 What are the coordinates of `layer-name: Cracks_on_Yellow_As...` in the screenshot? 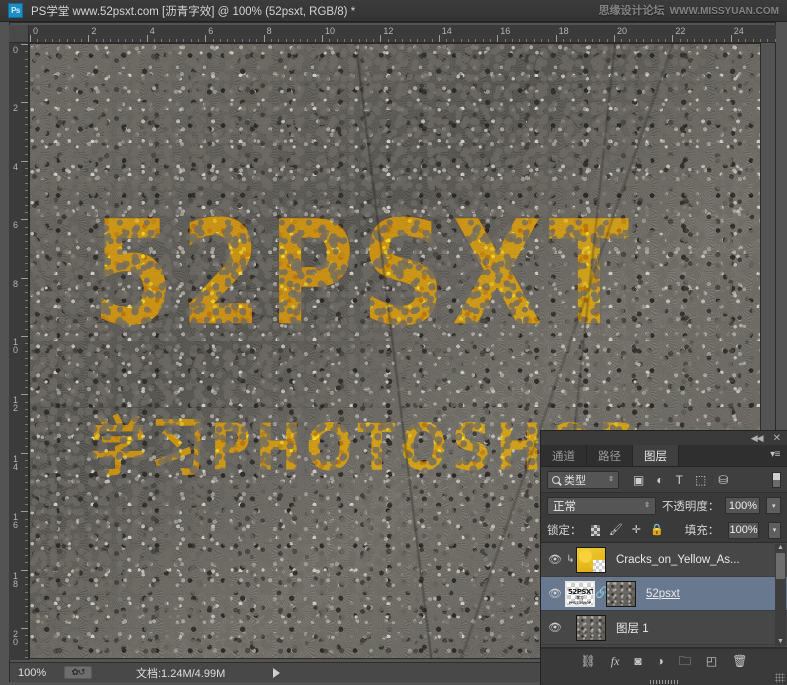 It's located at (678, 560).